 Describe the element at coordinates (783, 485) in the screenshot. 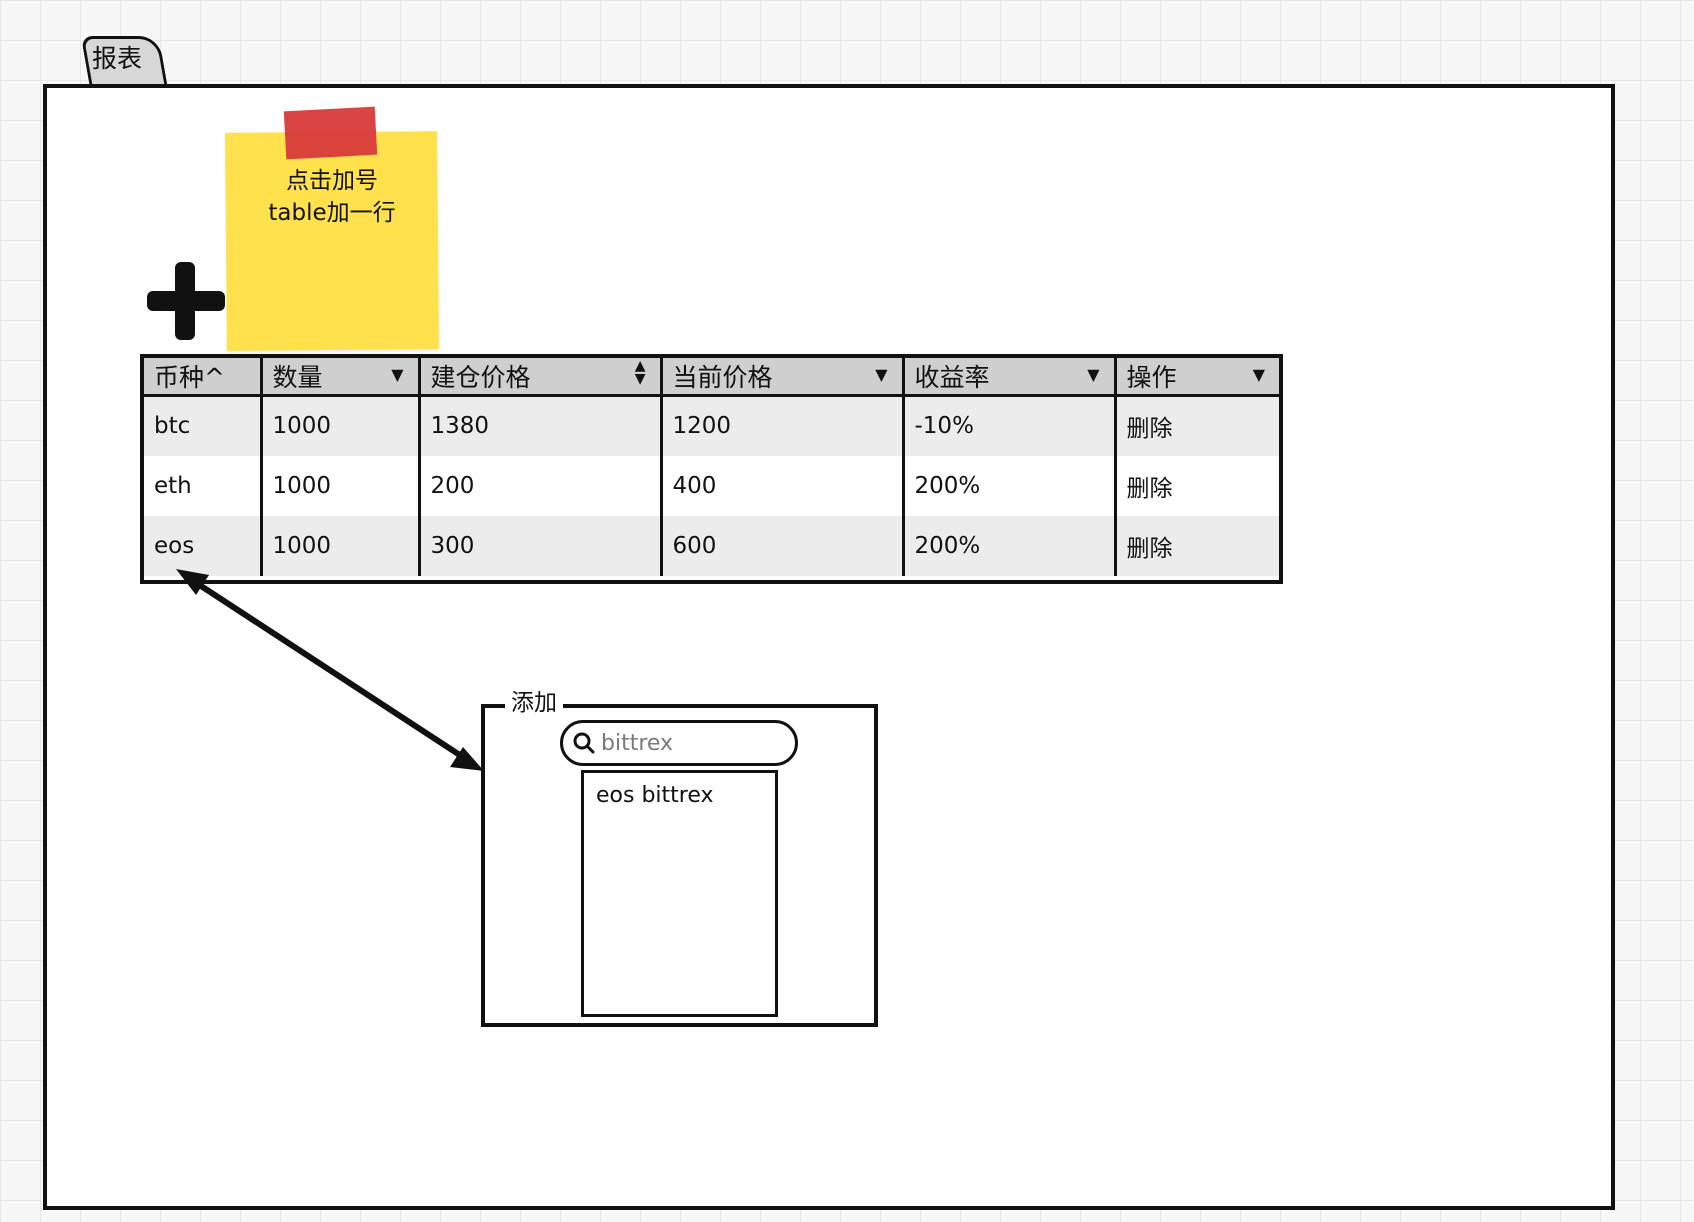

I see `cell-current-price: 400` at that location.